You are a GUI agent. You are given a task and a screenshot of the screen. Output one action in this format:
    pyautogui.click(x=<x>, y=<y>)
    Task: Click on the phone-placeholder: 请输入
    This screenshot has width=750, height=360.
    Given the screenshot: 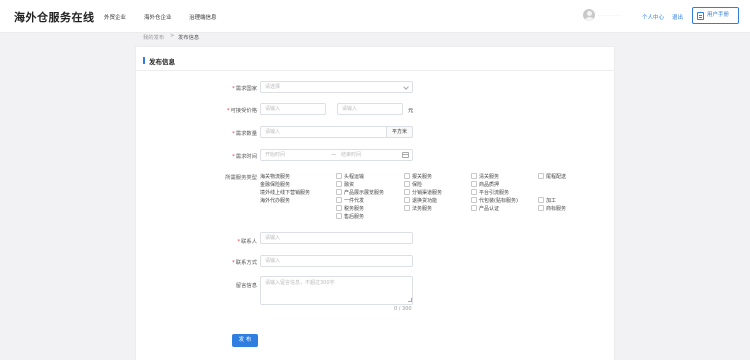 What is the action you would take?
    pyautogui.click(x=273, y=261)
    